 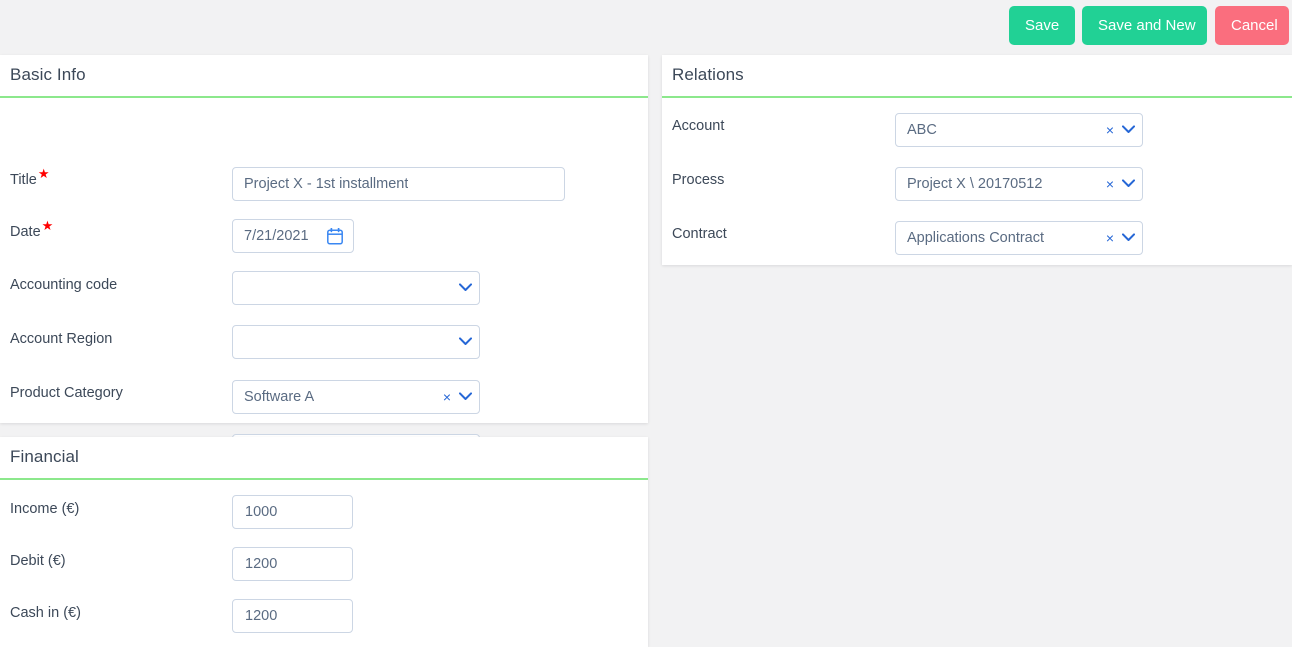 I want to click on save-and-new-button: Save and New, so click(x=1144, y=25).